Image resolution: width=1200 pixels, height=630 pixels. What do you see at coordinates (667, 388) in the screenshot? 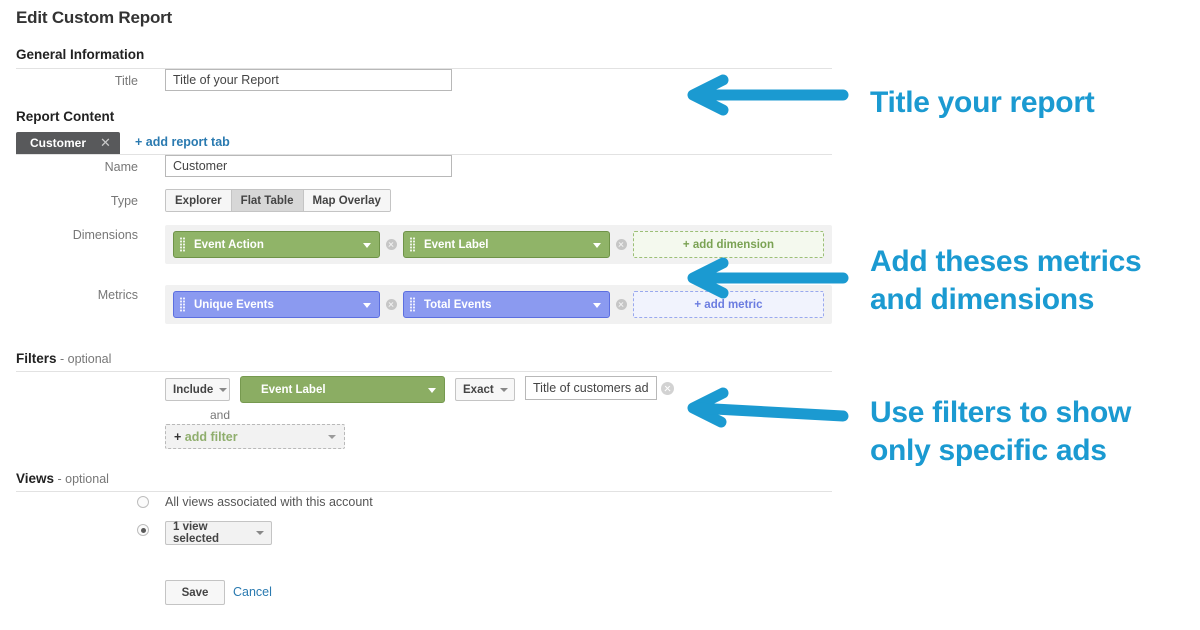
I see `remove-filter-icon` at bounding box center [667, 388].